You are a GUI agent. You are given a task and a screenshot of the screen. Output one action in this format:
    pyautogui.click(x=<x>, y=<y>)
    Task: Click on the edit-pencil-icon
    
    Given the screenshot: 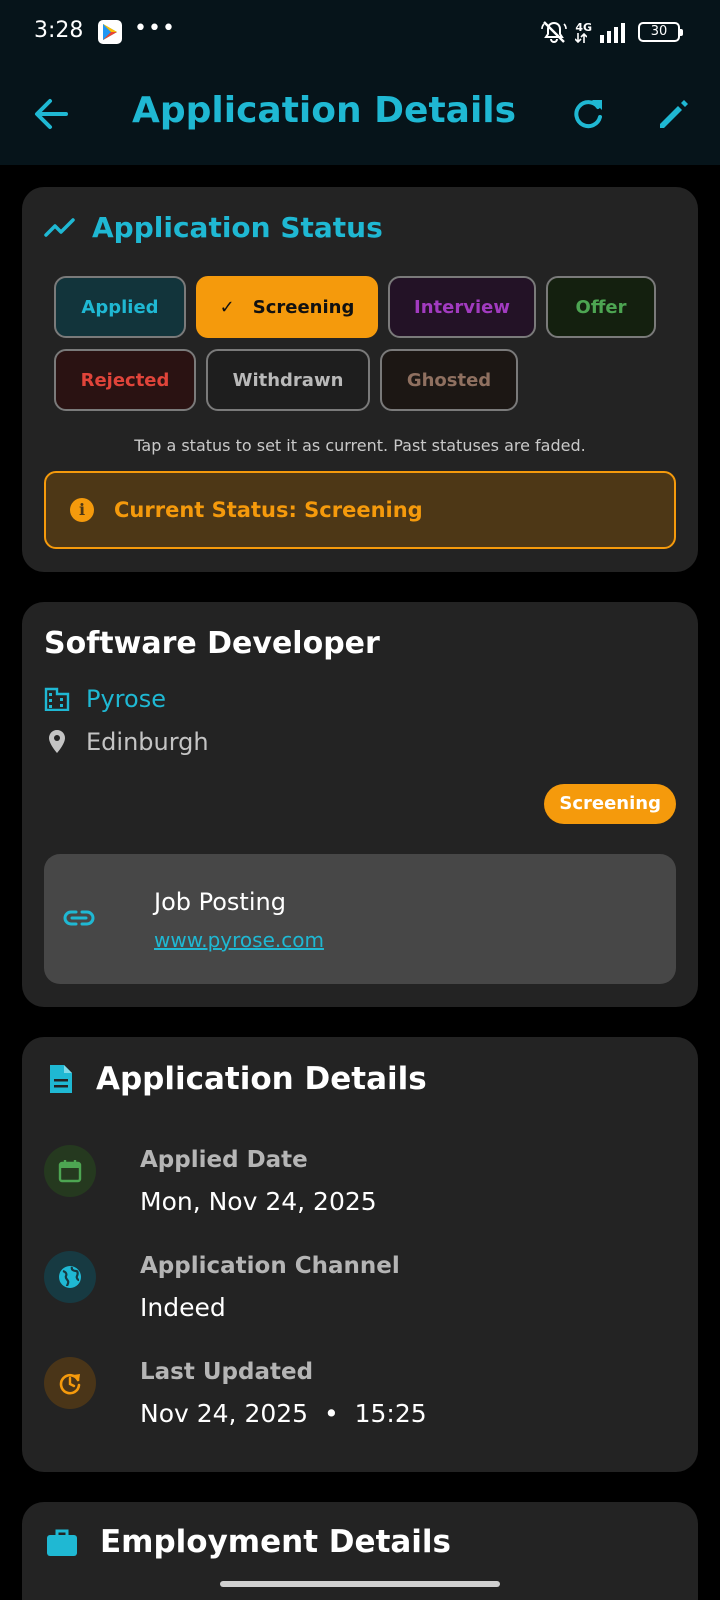 What is the action you would take?
    pyautogui.click(x=674, y=114)
    